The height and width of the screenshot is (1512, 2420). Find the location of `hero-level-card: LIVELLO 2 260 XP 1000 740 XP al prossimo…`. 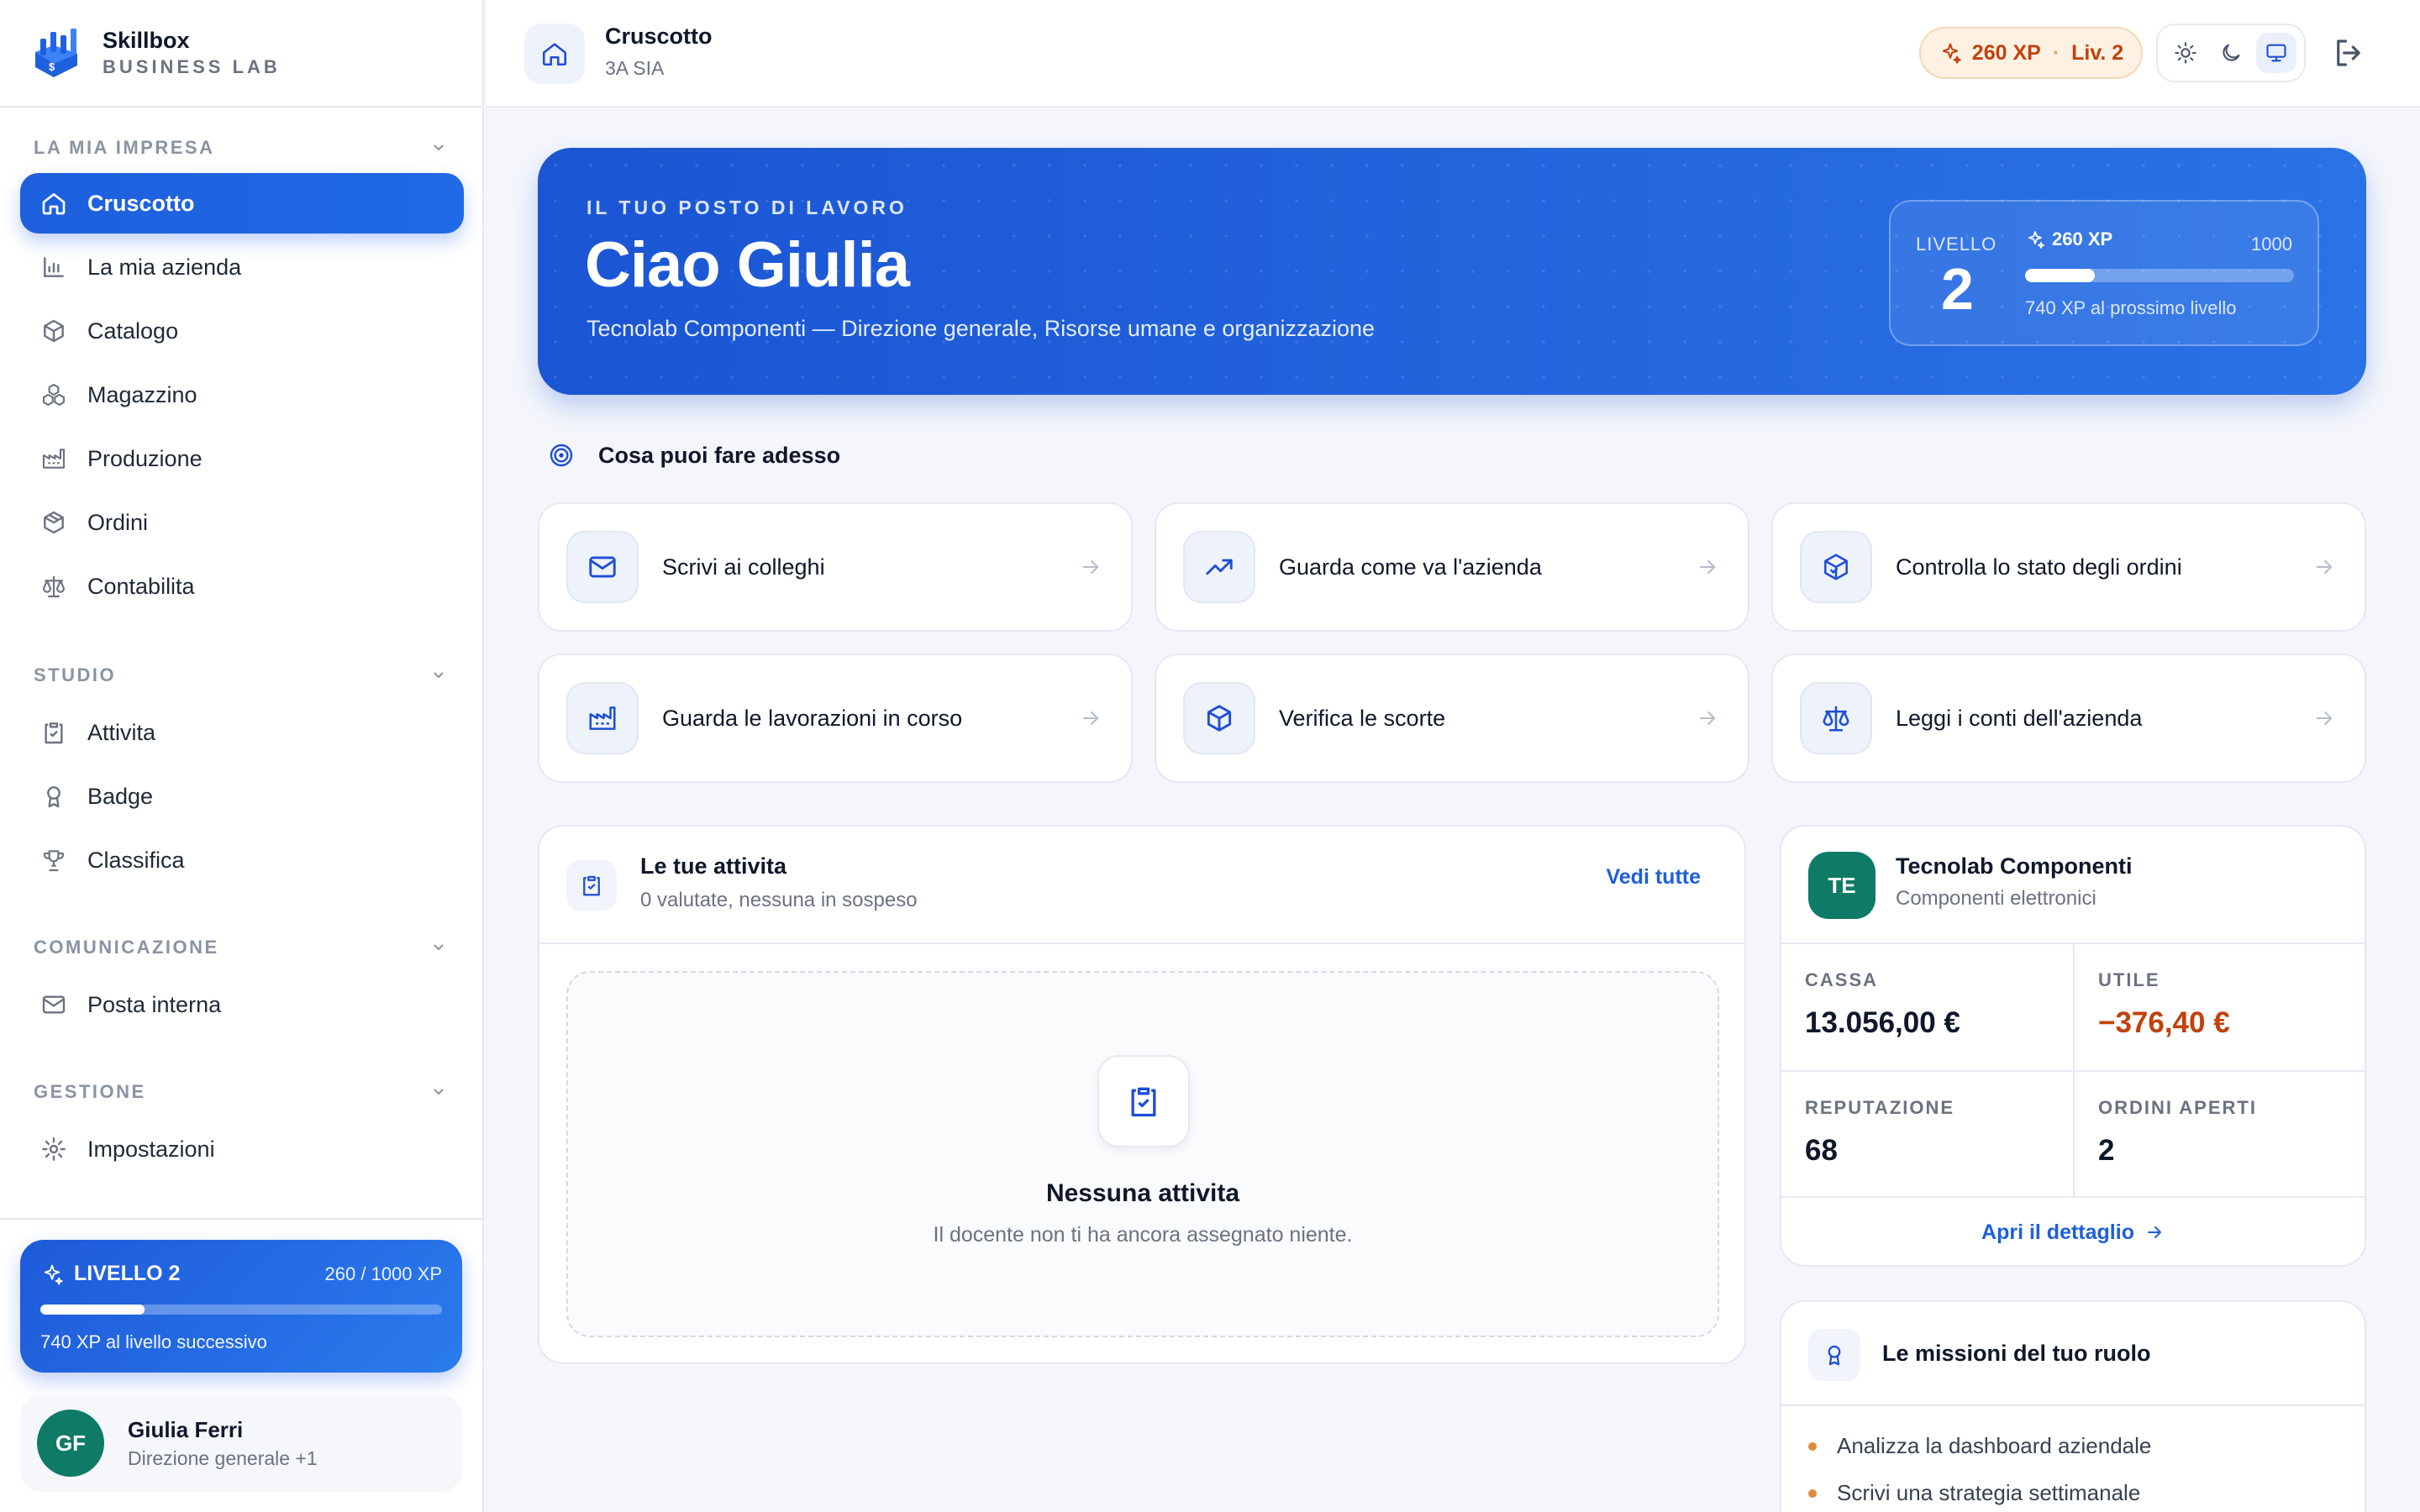

hero-level-card: LIVELLO 2 260 XP 1000 740 XP al prossimo… is located at coordinates (2104, 273).